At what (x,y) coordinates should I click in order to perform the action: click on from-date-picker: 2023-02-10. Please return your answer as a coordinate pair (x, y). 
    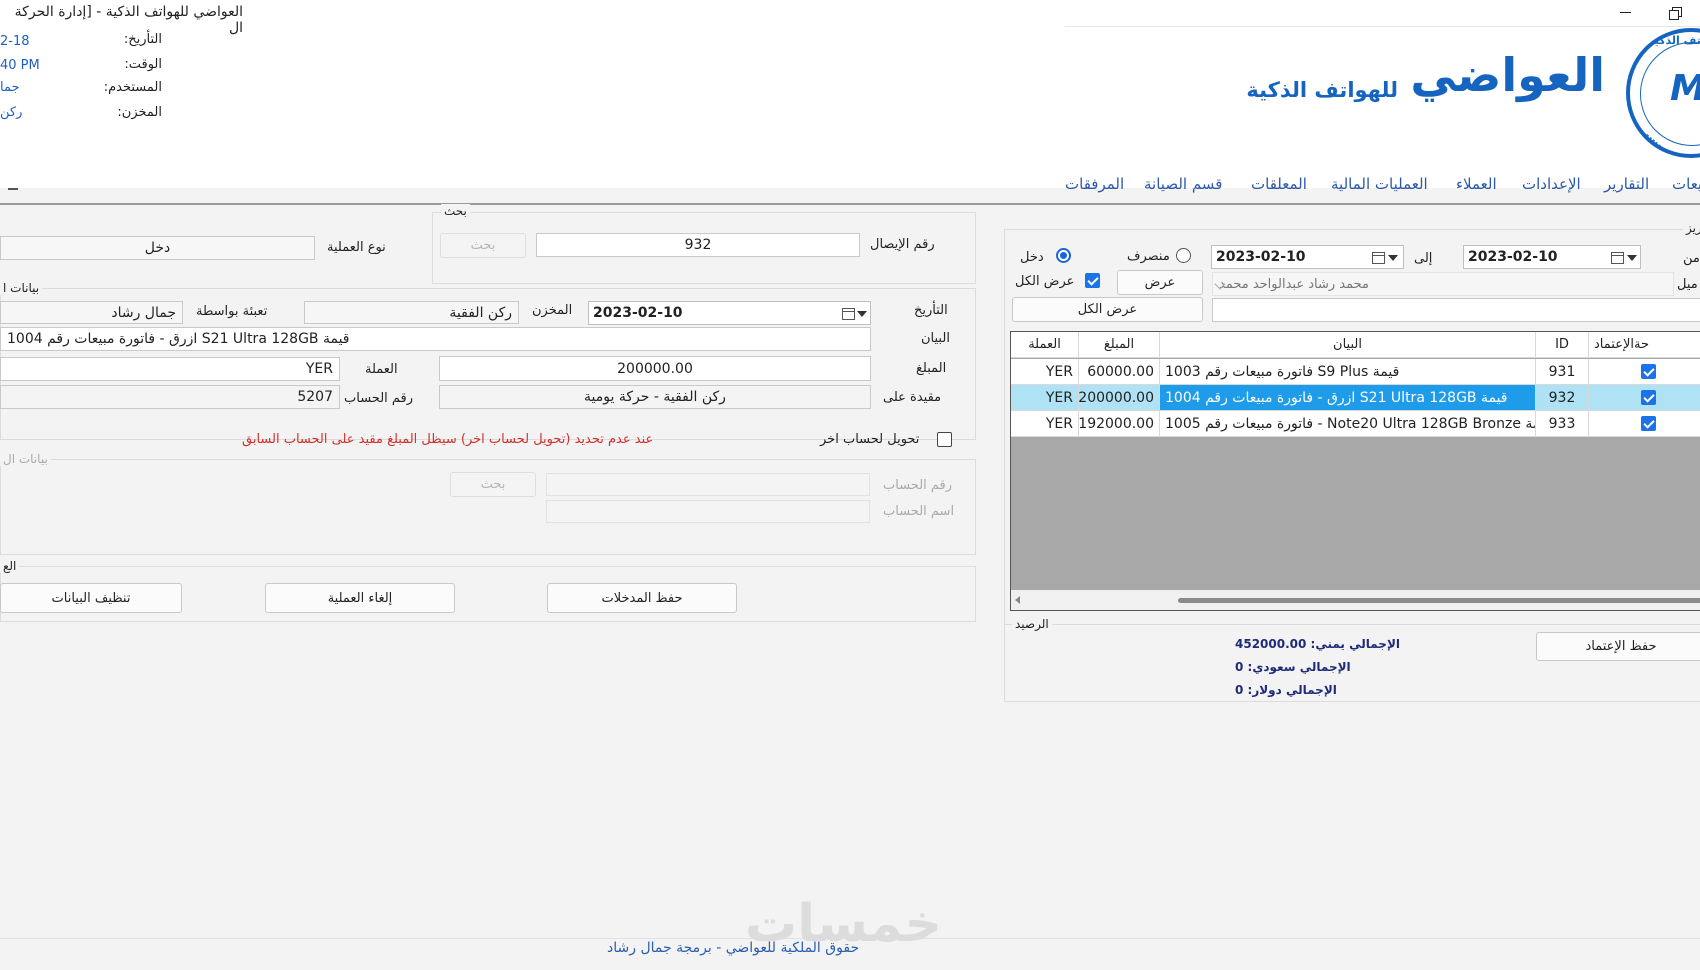
    Looking at the image, I should click on (1552, 257).